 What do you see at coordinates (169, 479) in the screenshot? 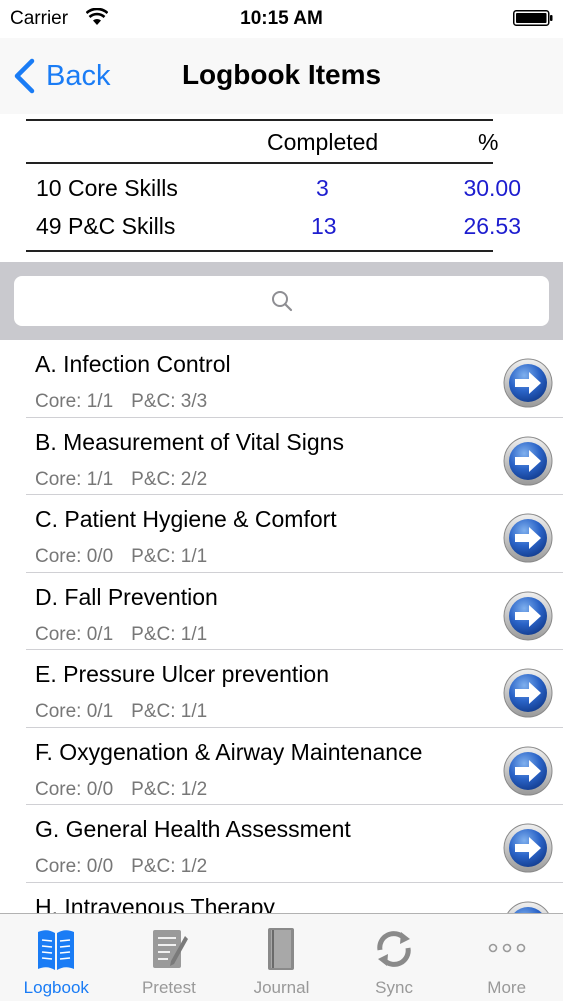
I see `item-pc-count: P&C: 2/2` at bounding box center [169, 479].